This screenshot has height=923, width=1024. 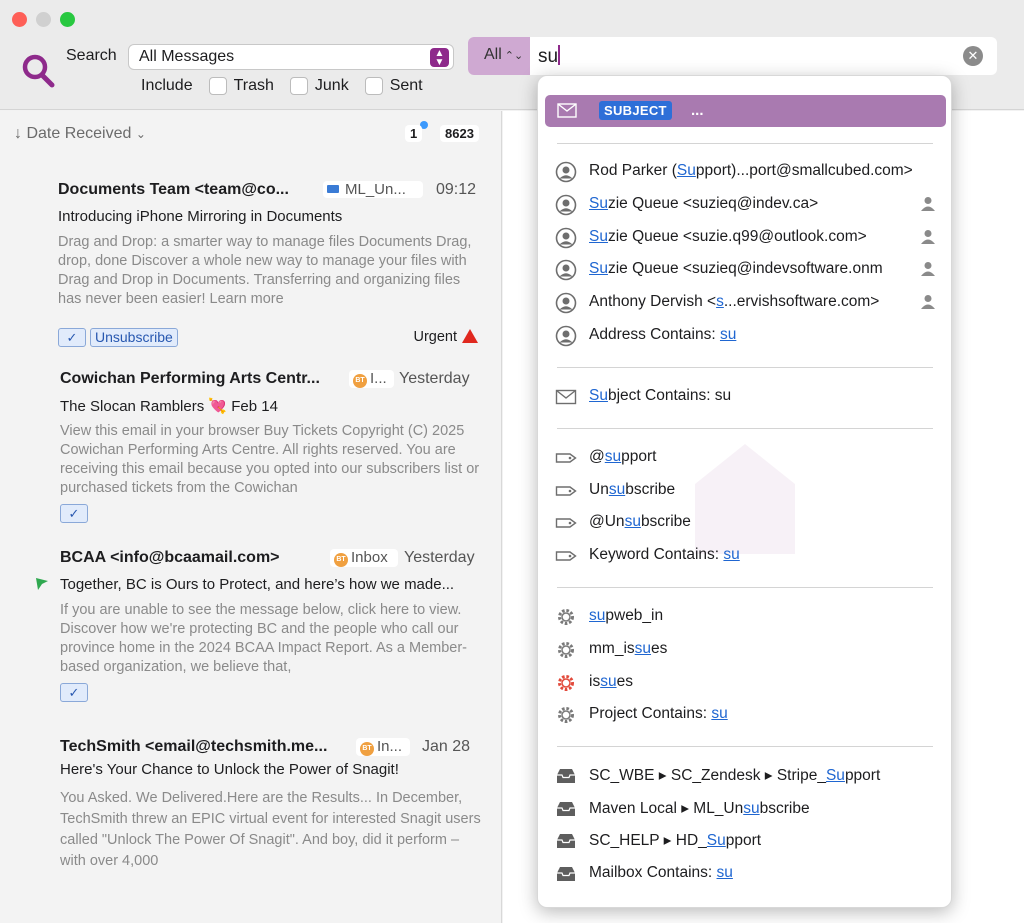 I want to click on suggestion-address: Suzie Queue <suzieq@indevsoftware.onm, so click(x=745, y=270).